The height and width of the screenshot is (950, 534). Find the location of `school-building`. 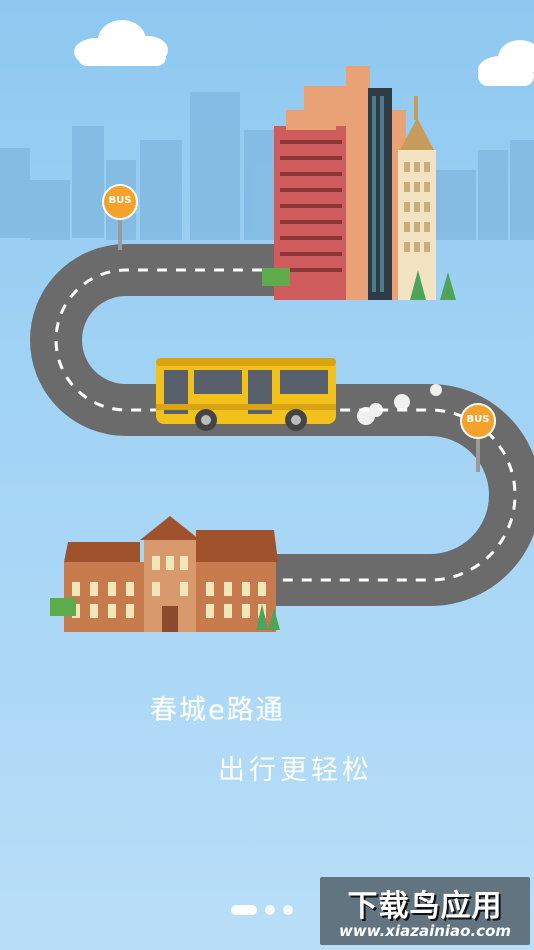

school-building is located at coordinates (165, 574).